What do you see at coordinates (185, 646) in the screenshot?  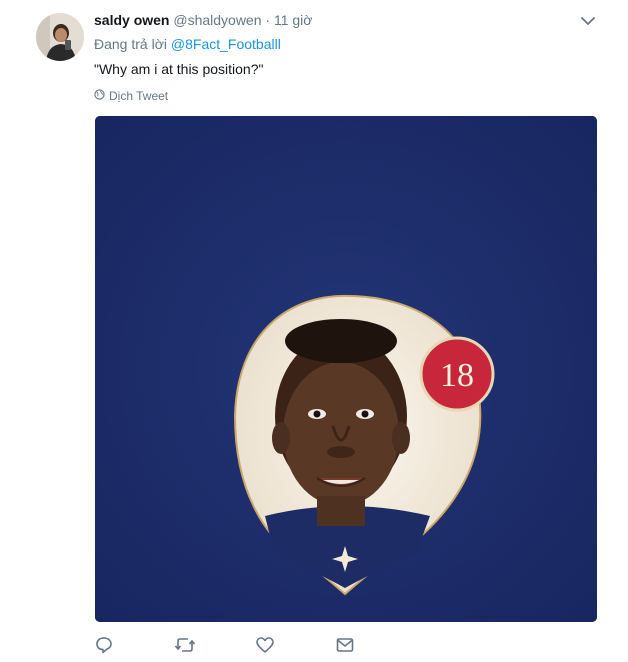 I see `retweet-icon` at bounding box center [185, 646].